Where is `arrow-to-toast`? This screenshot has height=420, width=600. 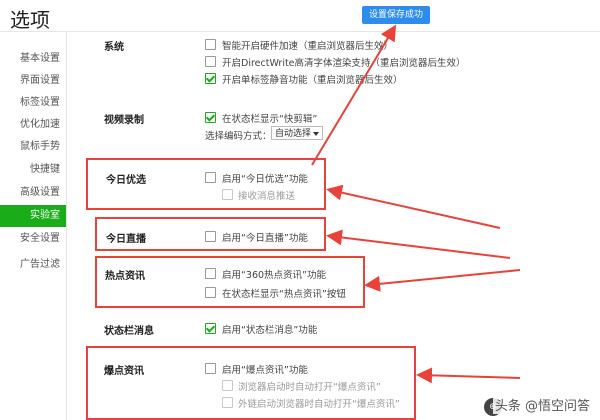 arrow-to-toast is located at coordinates (354, 95).